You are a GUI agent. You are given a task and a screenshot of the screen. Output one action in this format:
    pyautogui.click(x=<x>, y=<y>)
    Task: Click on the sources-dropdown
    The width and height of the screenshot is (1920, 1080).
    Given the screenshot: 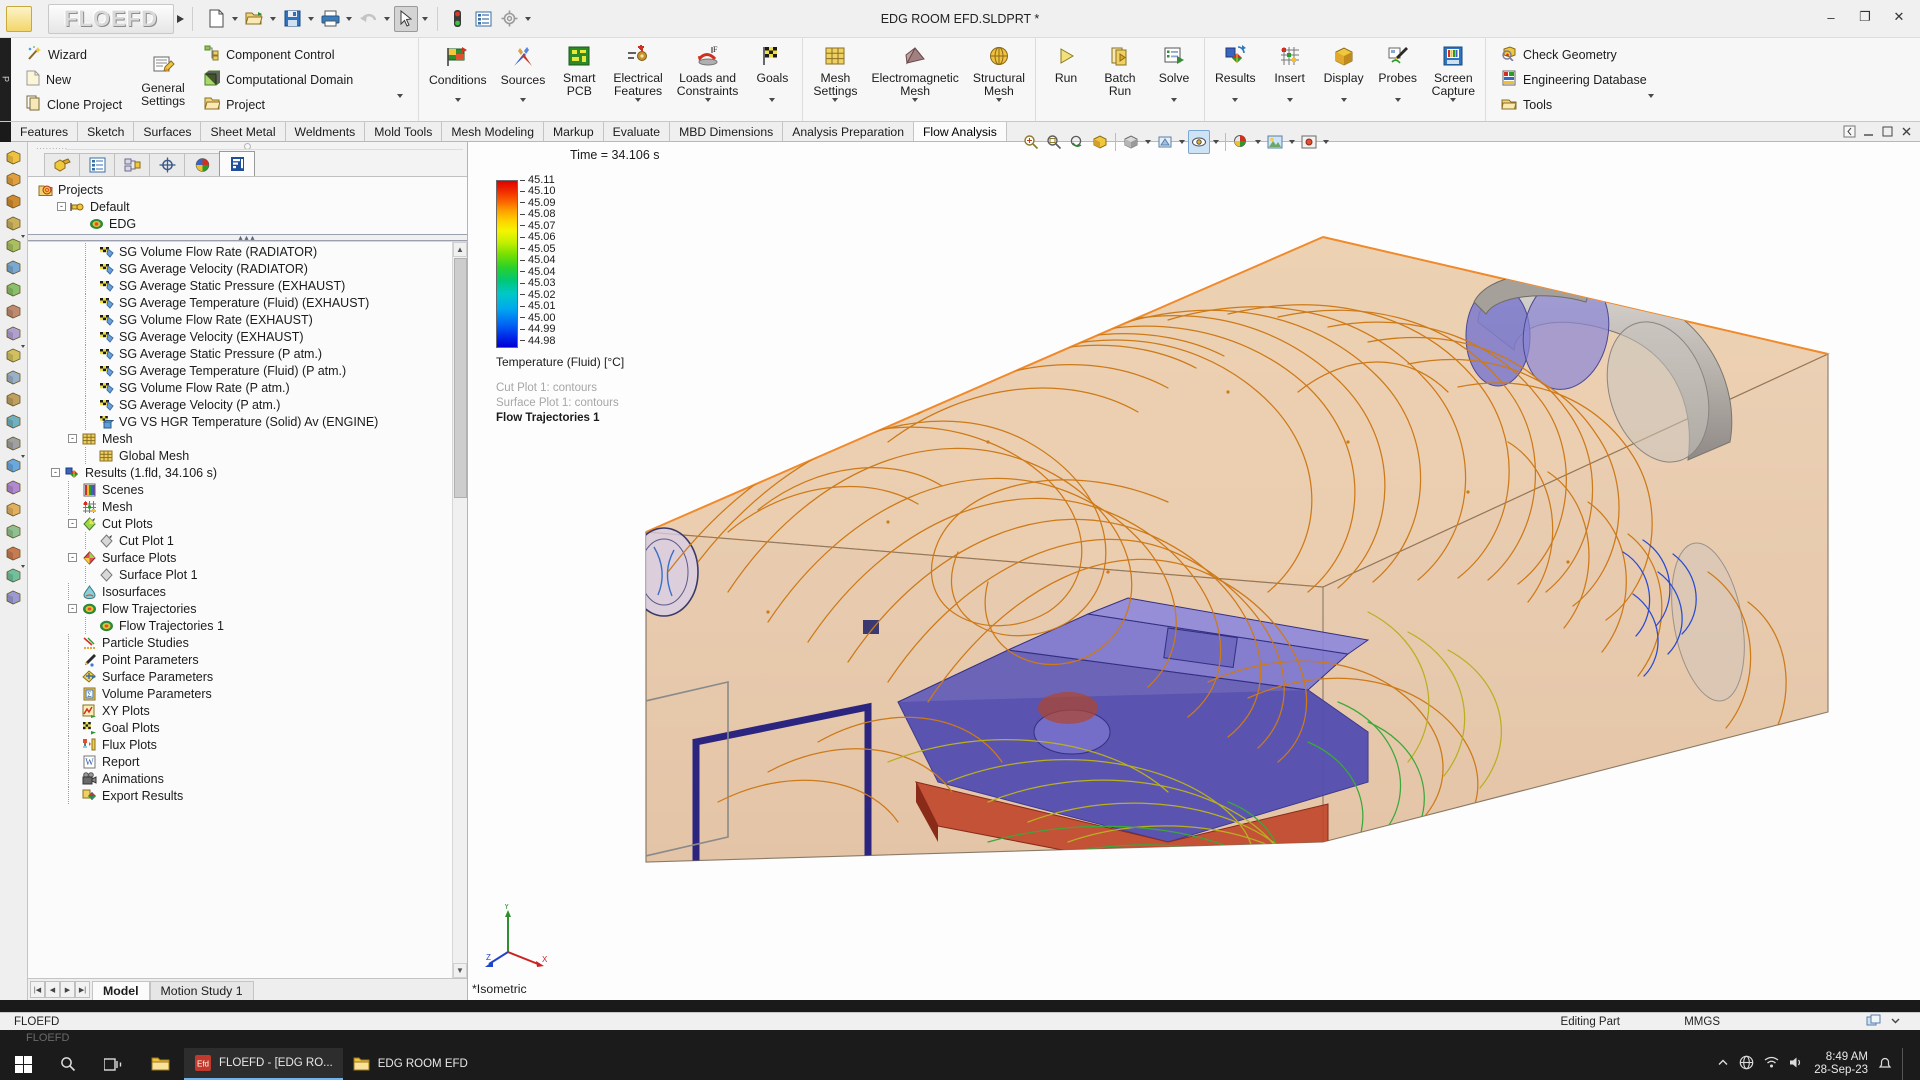 What is the action you would take?
    pyautogui.click(x=522, y=107)
    